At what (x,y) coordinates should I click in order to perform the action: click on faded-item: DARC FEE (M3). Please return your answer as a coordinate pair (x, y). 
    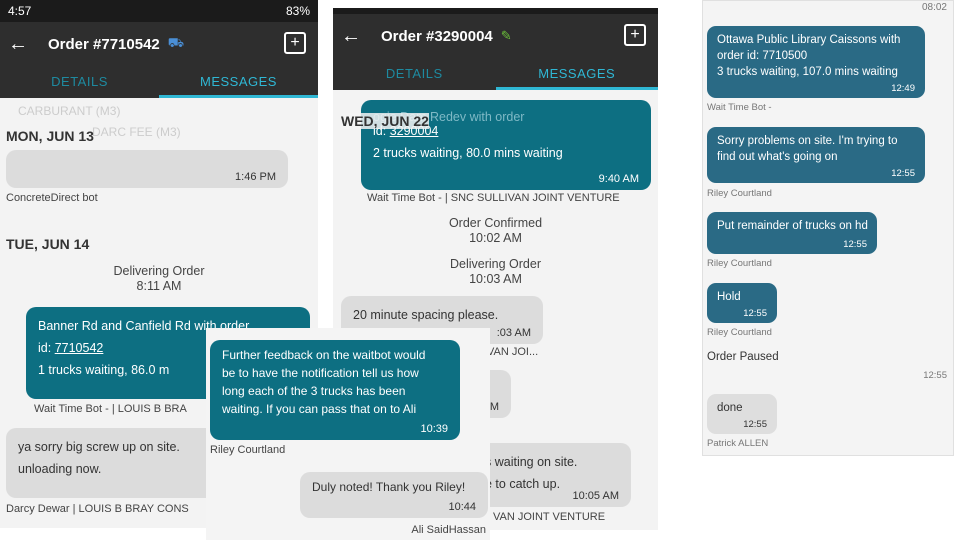
    Looking at the image, I should click on (136, 132).